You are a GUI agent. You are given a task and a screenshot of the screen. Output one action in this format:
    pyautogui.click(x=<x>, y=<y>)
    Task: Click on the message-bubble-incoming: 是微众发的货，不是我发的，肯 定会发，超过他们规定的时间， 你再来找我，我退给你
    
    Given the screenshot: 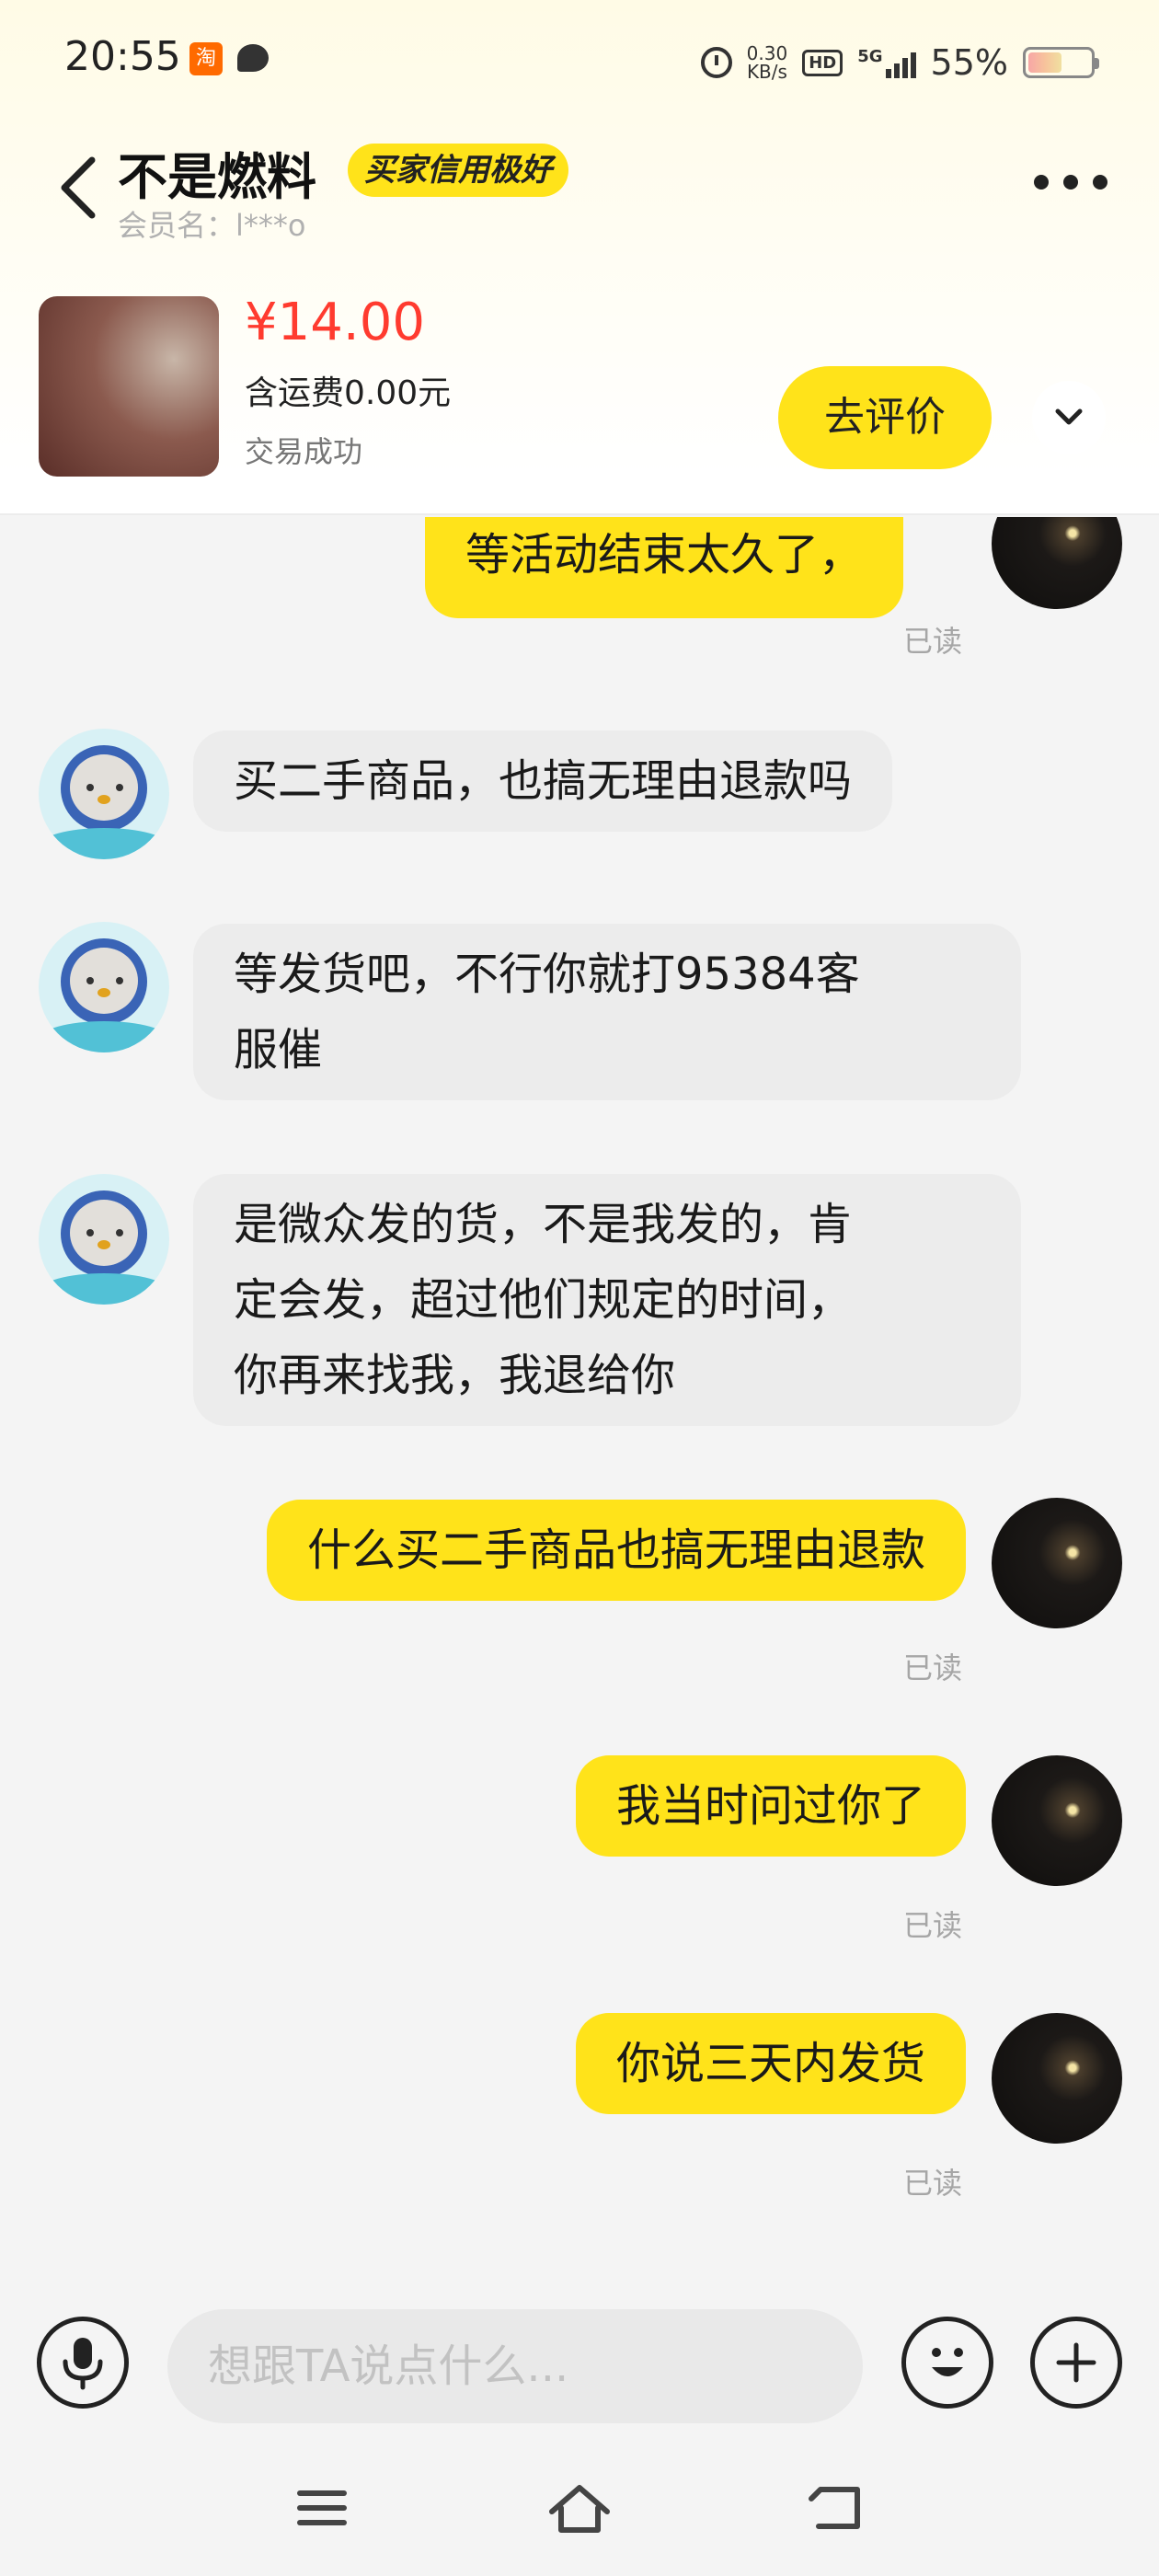 What is the action you would take?
    pyautogui.click(x=607, y=1300)
    